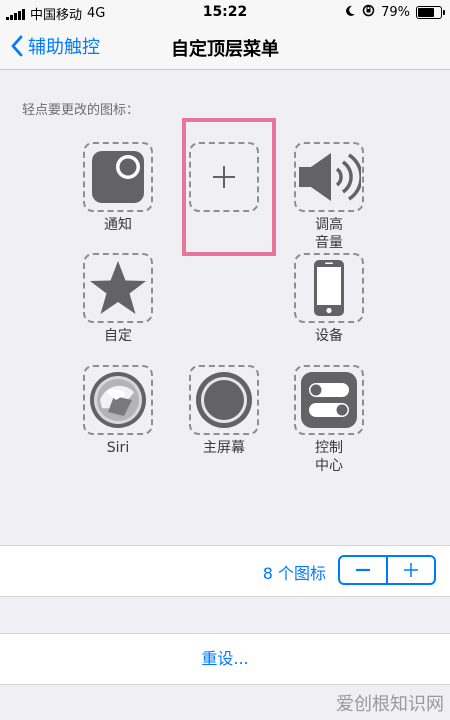 The image size is (450, 720). Describe the element at coordinates (329, 457) in the screenshot. I see `icon-label-control-center: 控制 中心` at that location.